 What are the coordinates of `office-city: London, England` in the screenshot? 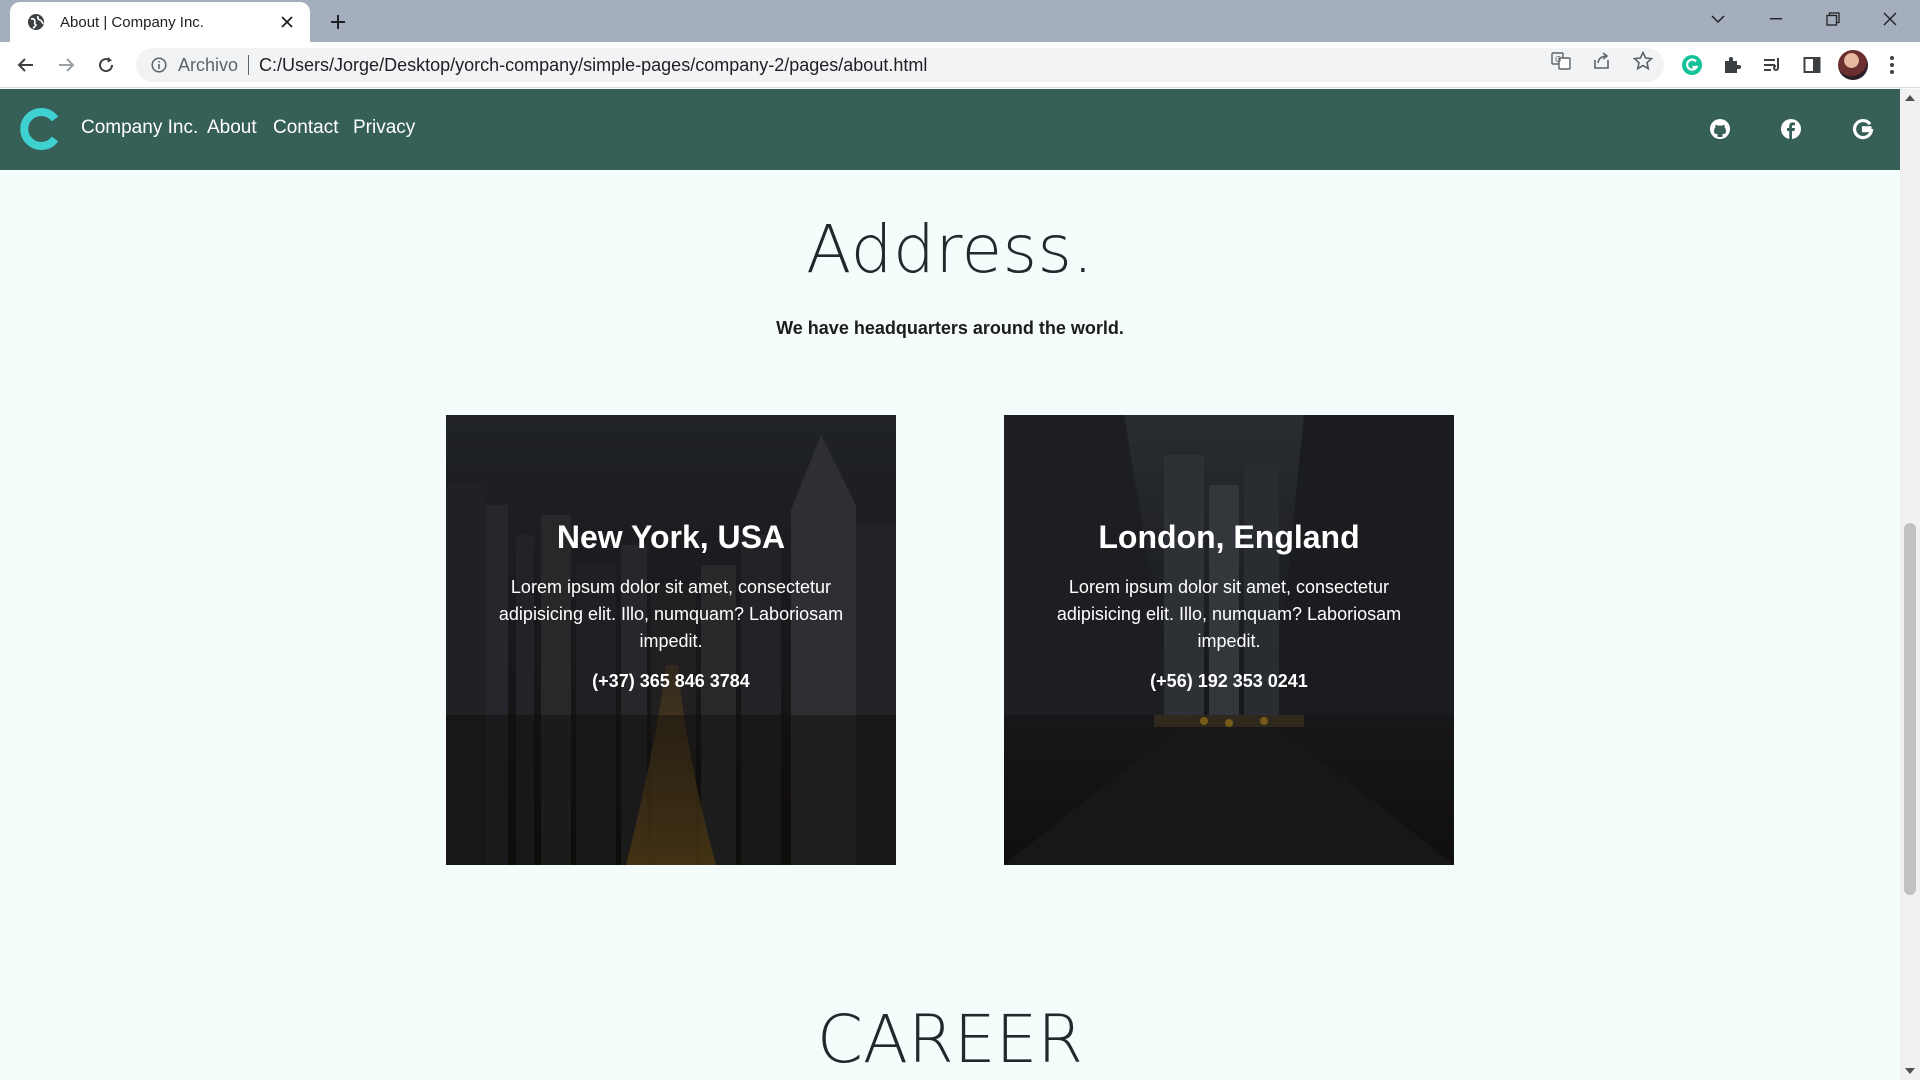 It's located at (1229, 537).